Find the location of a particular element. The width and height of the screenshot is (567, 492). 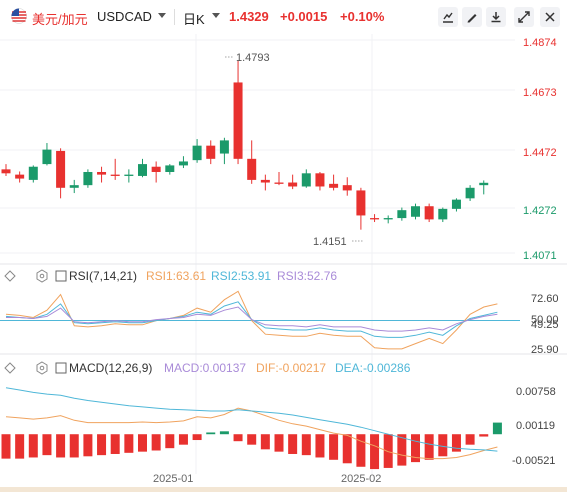

last-price: 1.4329 is located at coordinates (249, 16).